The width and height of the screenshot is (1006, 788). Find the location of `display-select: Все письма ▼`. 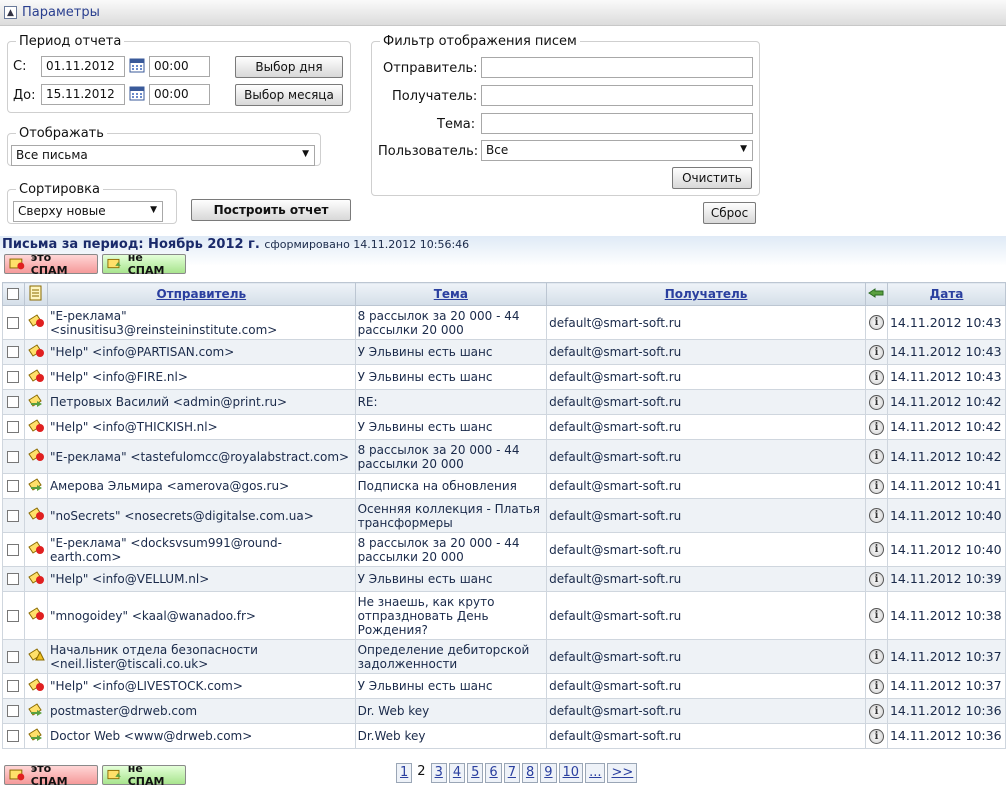

display-select: Все письма ▼ is located at coordinates (163, 155).